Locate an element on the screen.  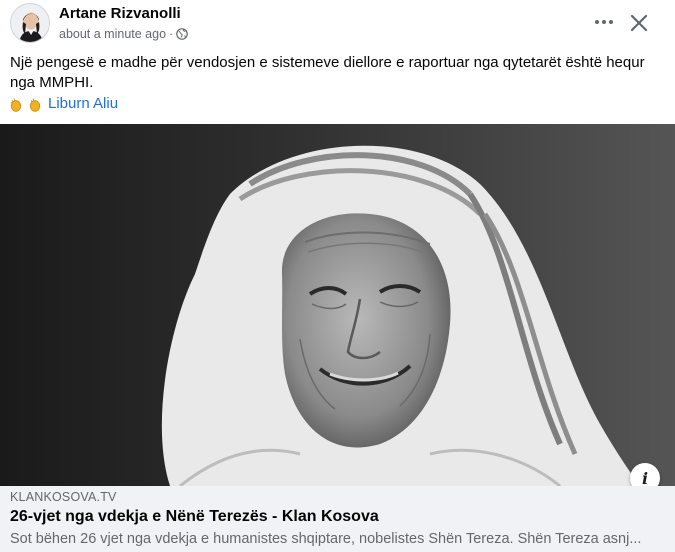
mention-line: Liburn Aliu is located at coordinates (64, 104).